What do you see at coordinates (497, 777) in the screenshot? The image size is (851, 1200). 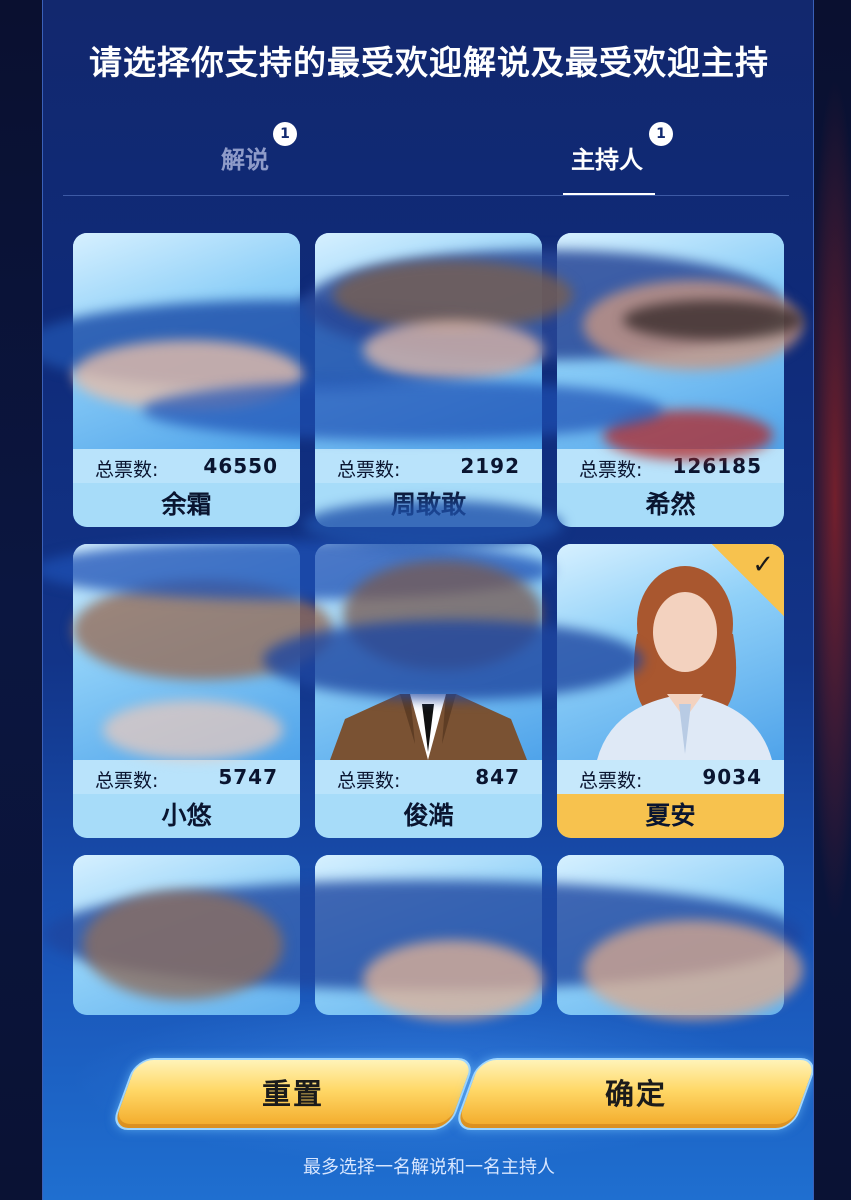 I see `vote-count: 847` at bounding box center [497, 777].